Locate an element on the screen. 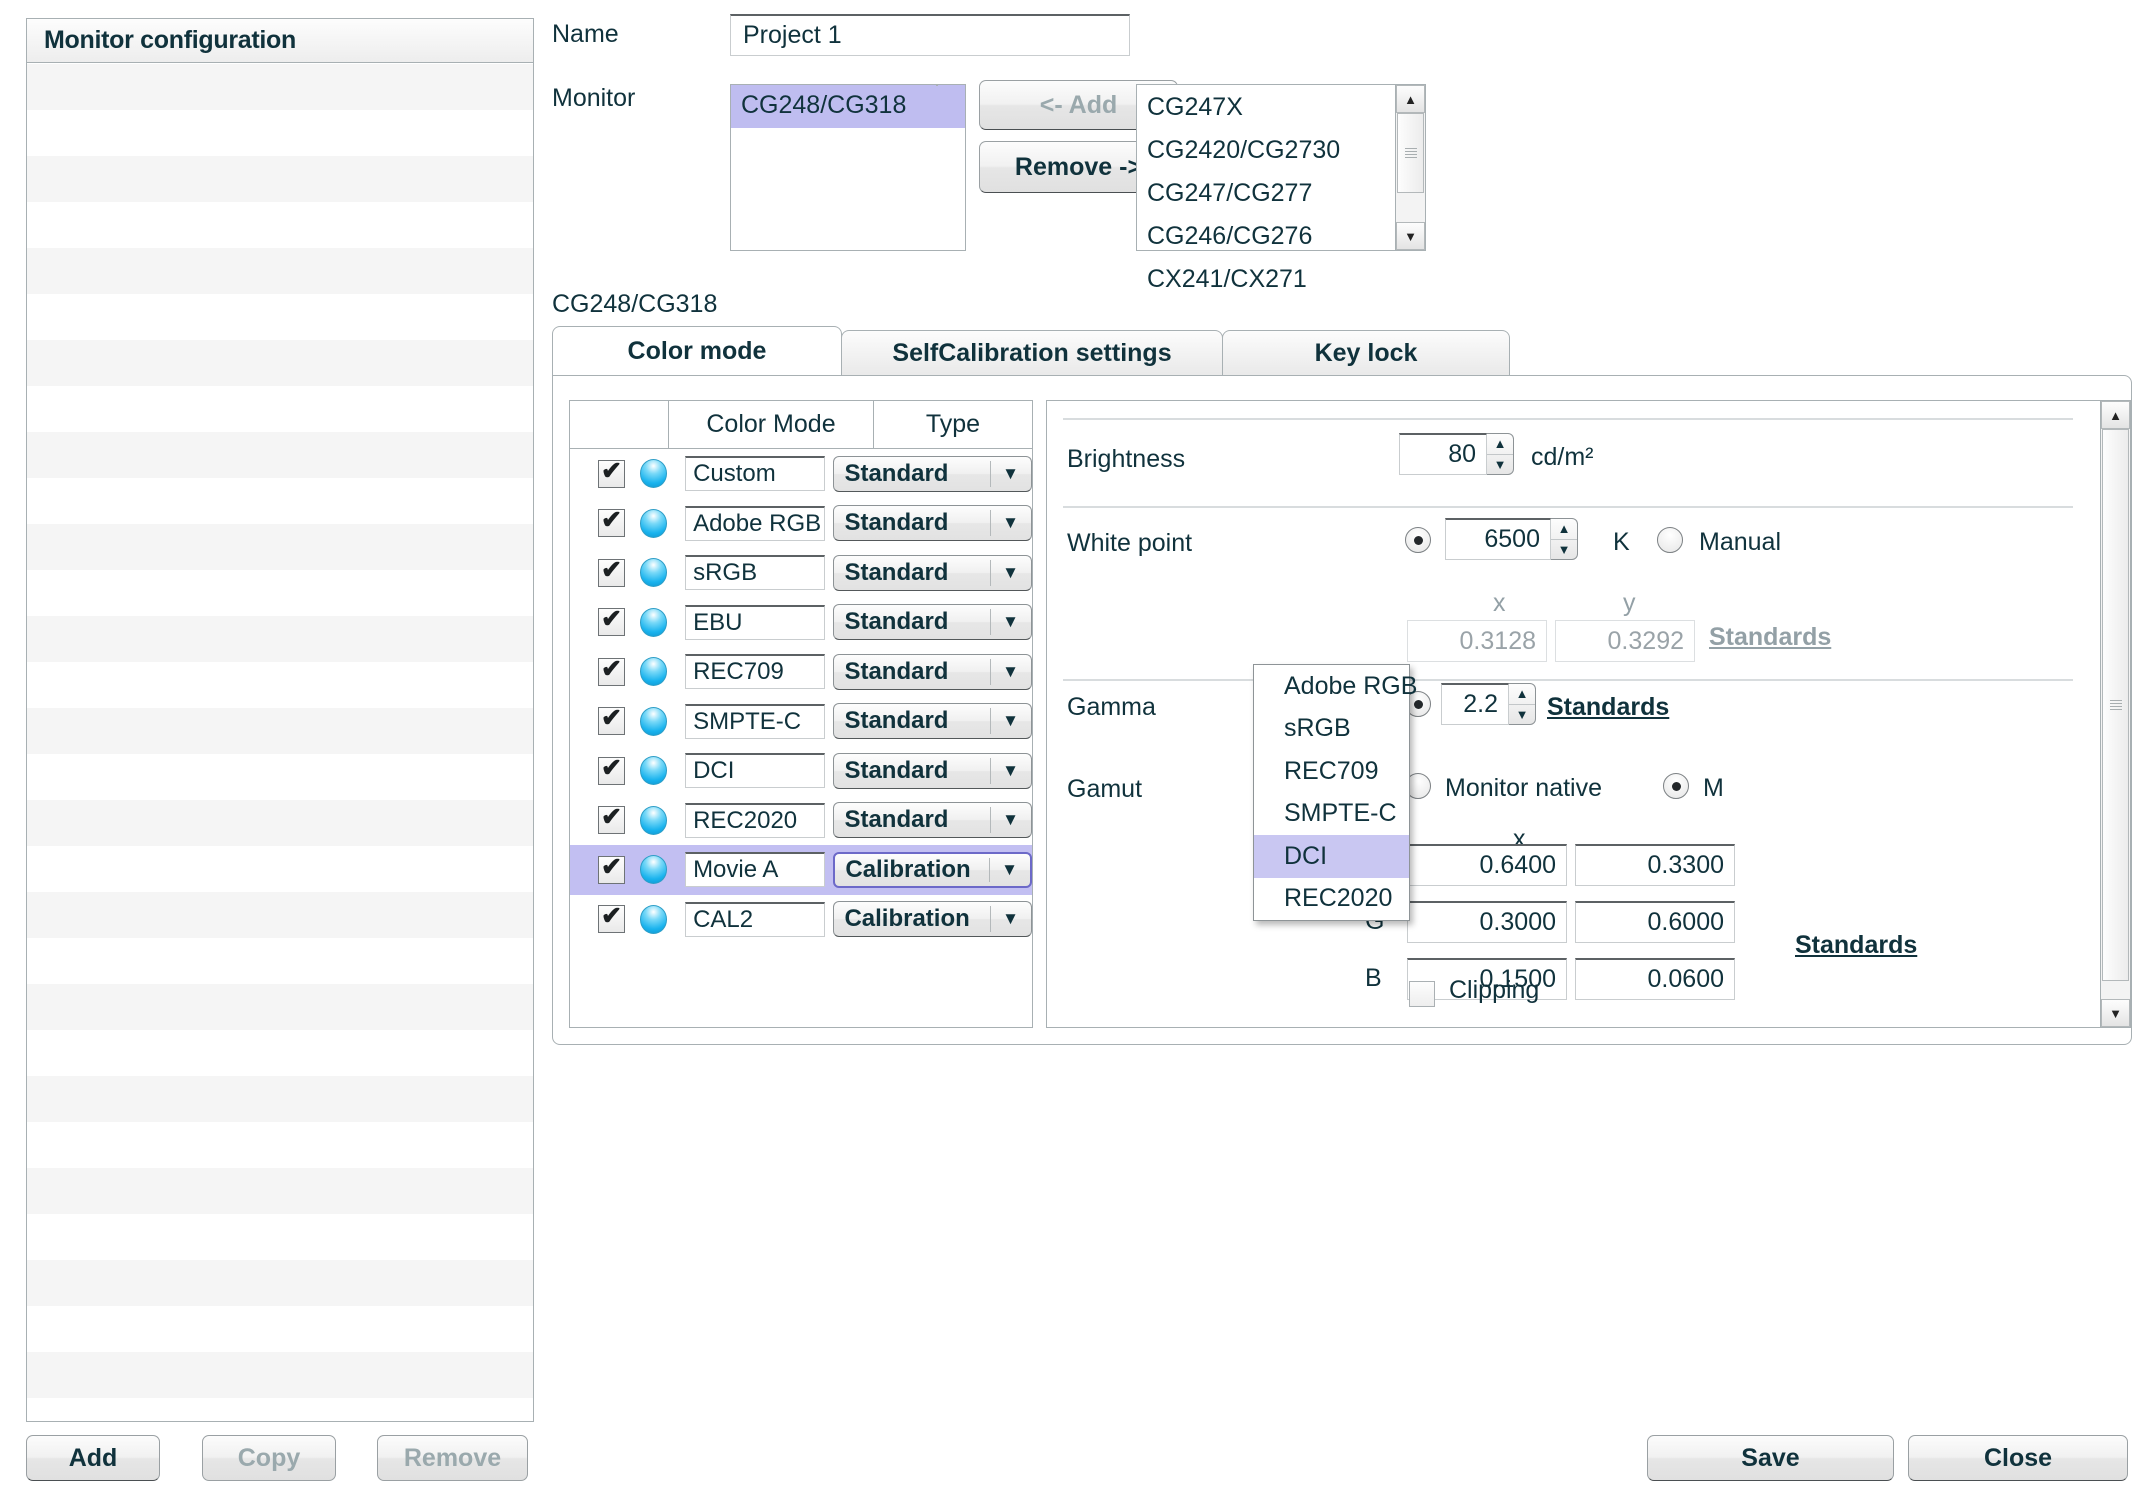 The height and width of the screenshot is (1491, 2151). color-mode-name-input: DCI is located at coordinates (755, 771).